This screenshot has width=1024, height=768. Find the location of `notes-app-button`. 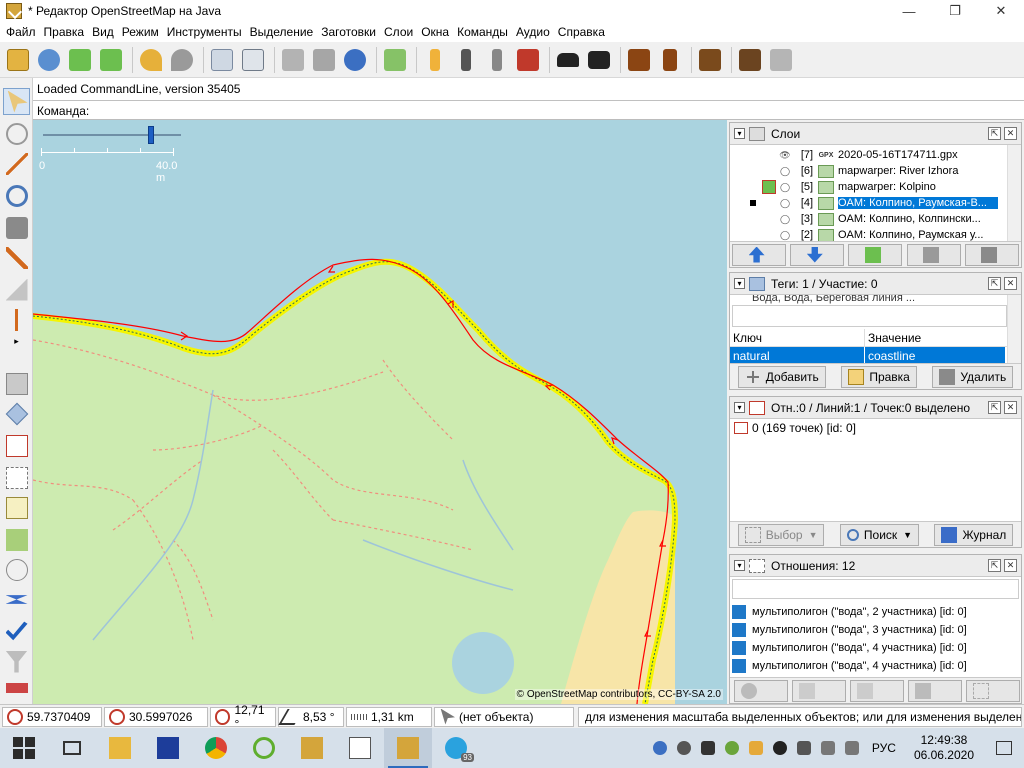

notes-app-button is located at coordinates (360, 748).